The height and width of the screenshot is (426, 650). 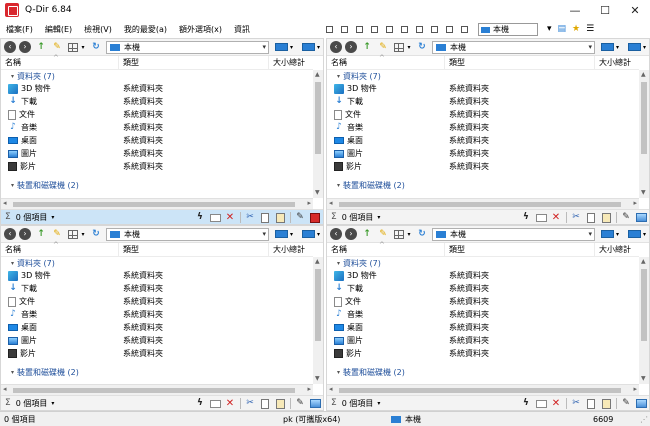 What do you see at coordinates (280, 404) in the screenshot?
I see `paste-button` at bounding box center [280, 404].